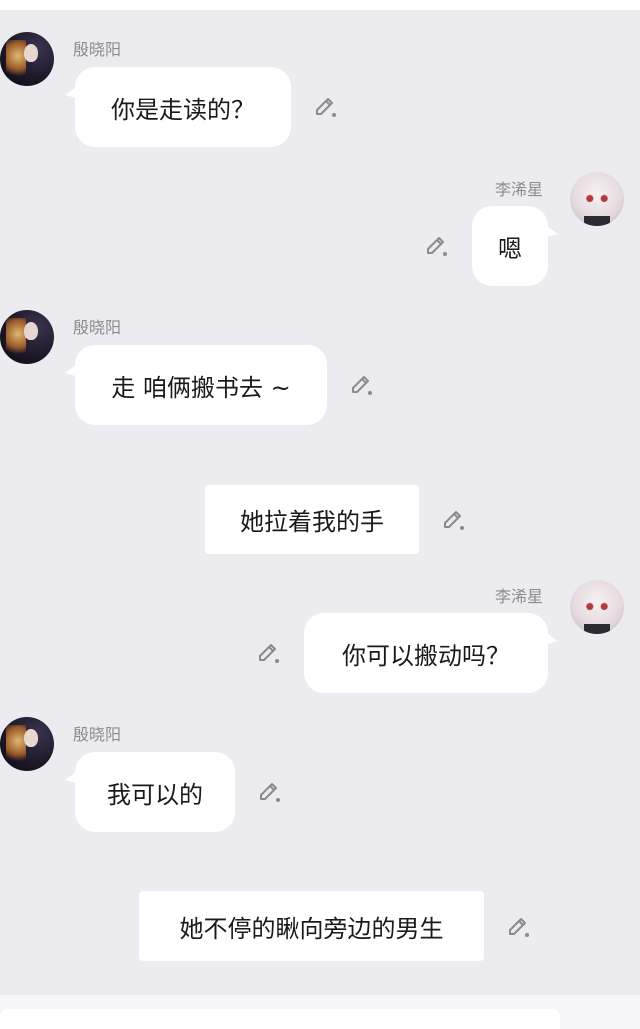 Image resolution: width=640 pixels, height=1029 pixels. I want to click on message-bubble: 走 咱俩搬书去 ~, so click(196, 385).